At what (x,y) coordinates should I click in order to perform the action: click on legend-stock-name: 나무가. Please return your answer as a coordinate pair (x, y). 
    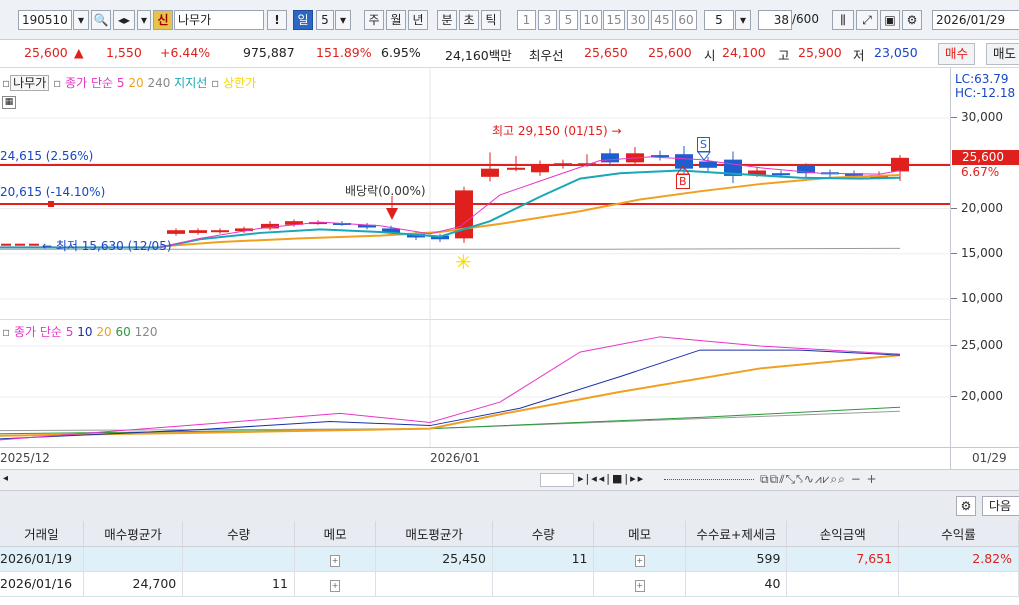
    Looking at the image, I should click on (30, 83).